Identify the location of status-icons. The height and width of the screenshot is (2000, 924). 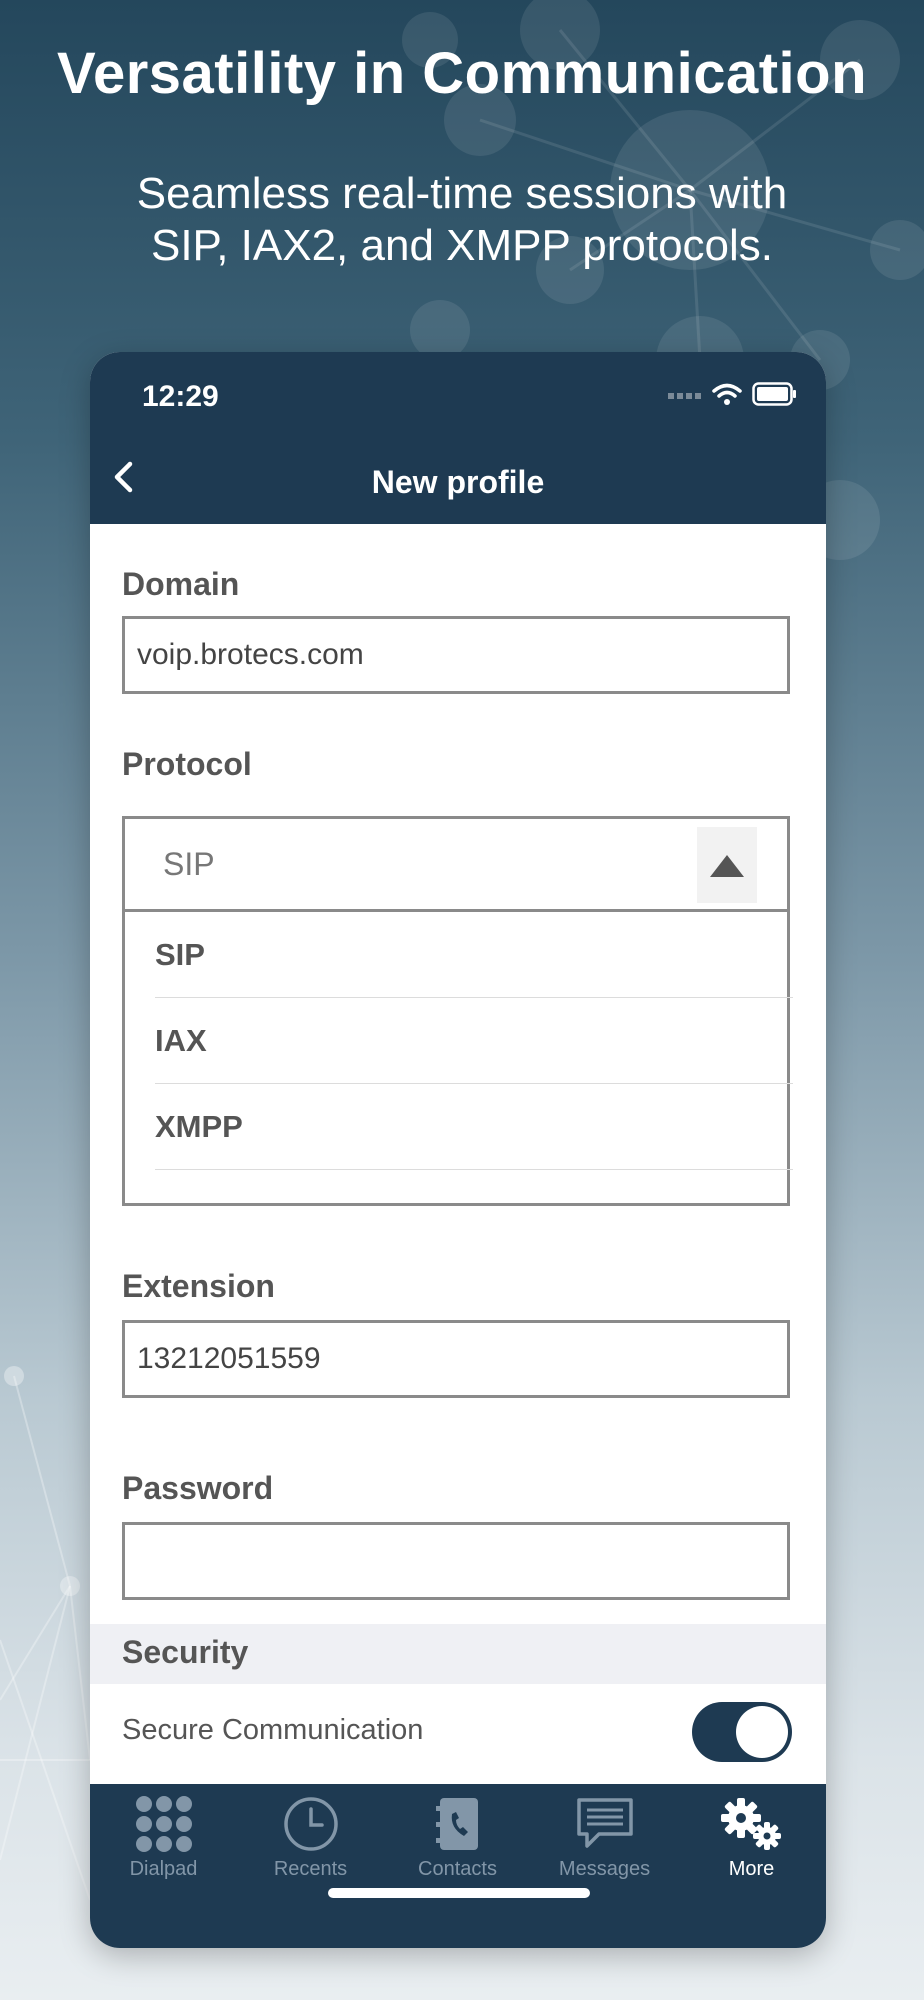
(733, 394).